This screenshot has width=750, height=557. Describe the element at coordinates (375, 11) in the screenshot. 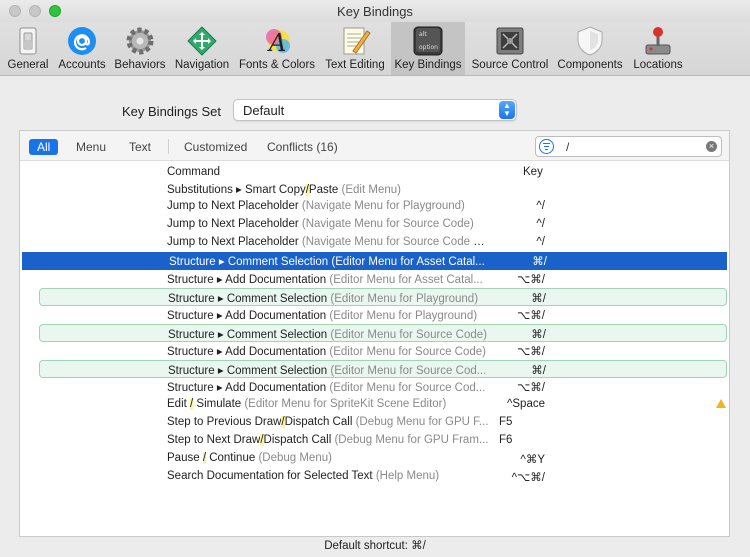

I see `title-bar: Key Bindings` at that location.